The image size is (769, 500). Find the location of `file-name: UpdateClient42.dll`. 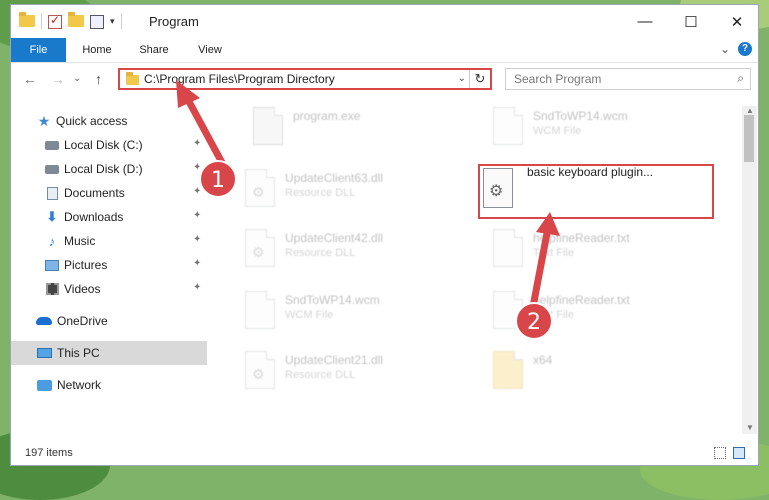

file-name: UpdateClient42.dll is located at coordinates (334, 238).